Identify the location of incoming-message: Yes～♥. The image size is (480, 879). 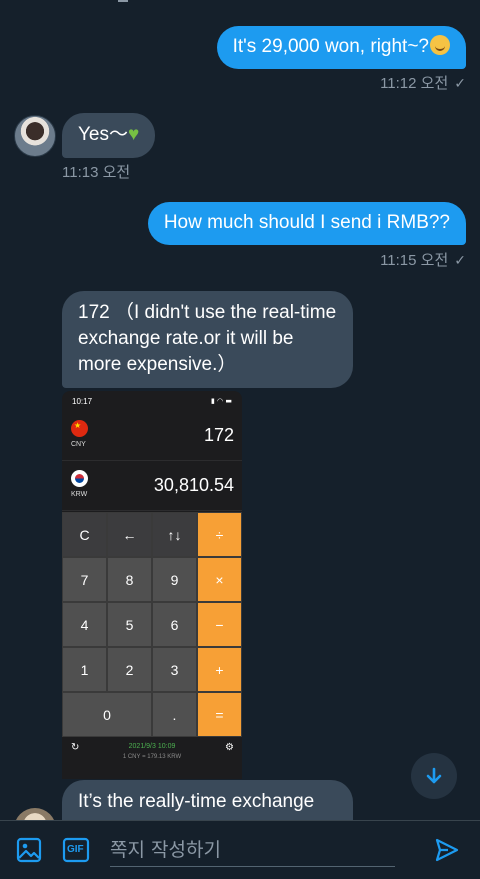
(109, 135).